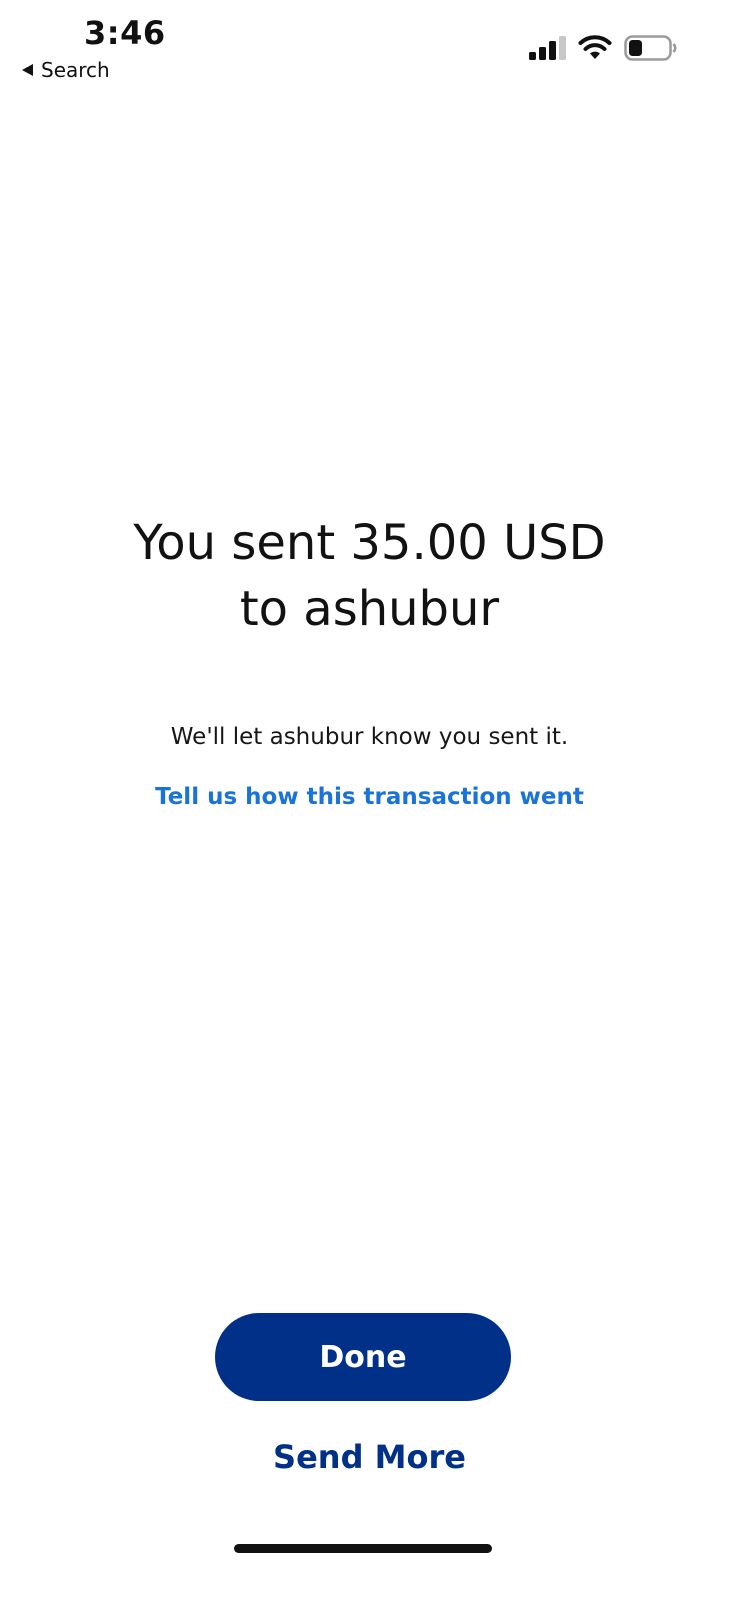 This screenshot has height=1600, width=739. What do you see at coordinates (369, 1457) in the screenshot?
I see `send-more-button: Send More` at bounding box center [369, 1457].